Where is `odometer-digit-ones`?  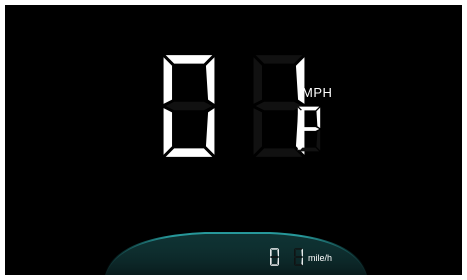
odometer-digit-ones is located at coordinates (298, 257).